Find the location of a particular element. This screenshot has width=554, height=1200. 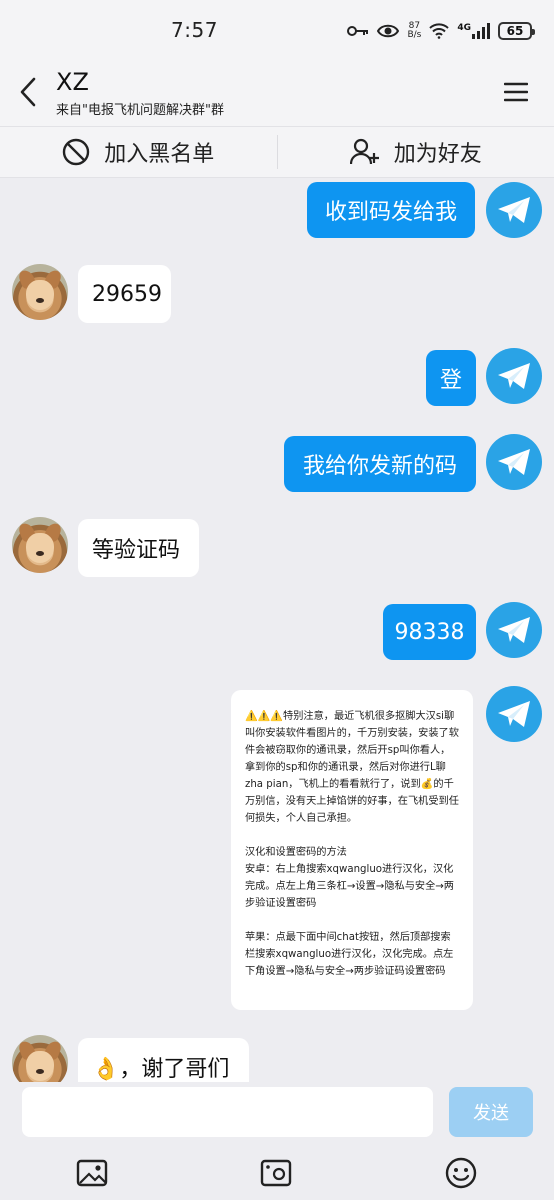

sticker-button is located at coordinates (276, 1173).